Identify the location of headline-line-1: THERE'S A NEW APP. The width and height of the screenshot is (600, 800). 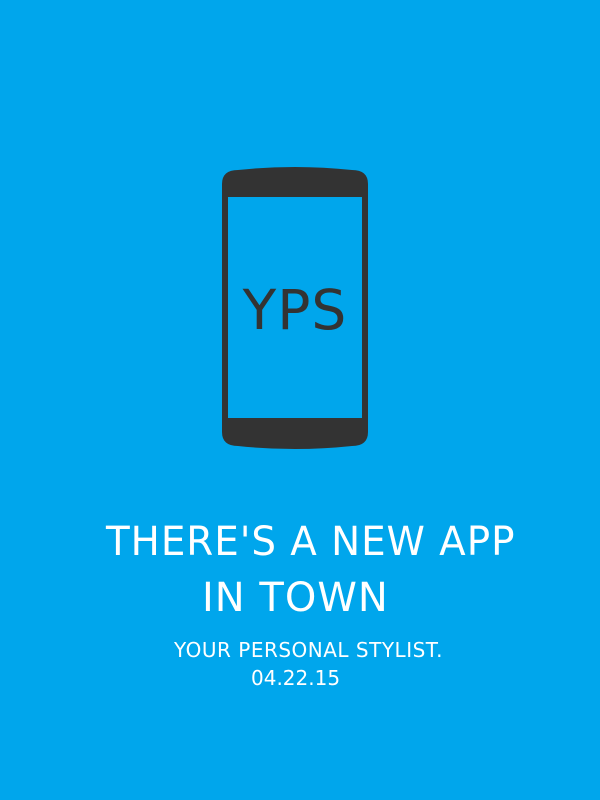
(311, 542).